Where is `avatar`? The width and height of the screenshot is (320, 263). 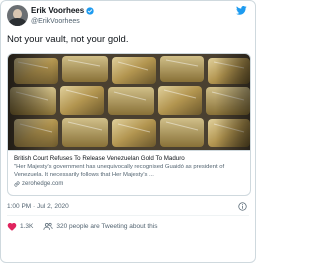 avatar is located at coordinates (17, 15).